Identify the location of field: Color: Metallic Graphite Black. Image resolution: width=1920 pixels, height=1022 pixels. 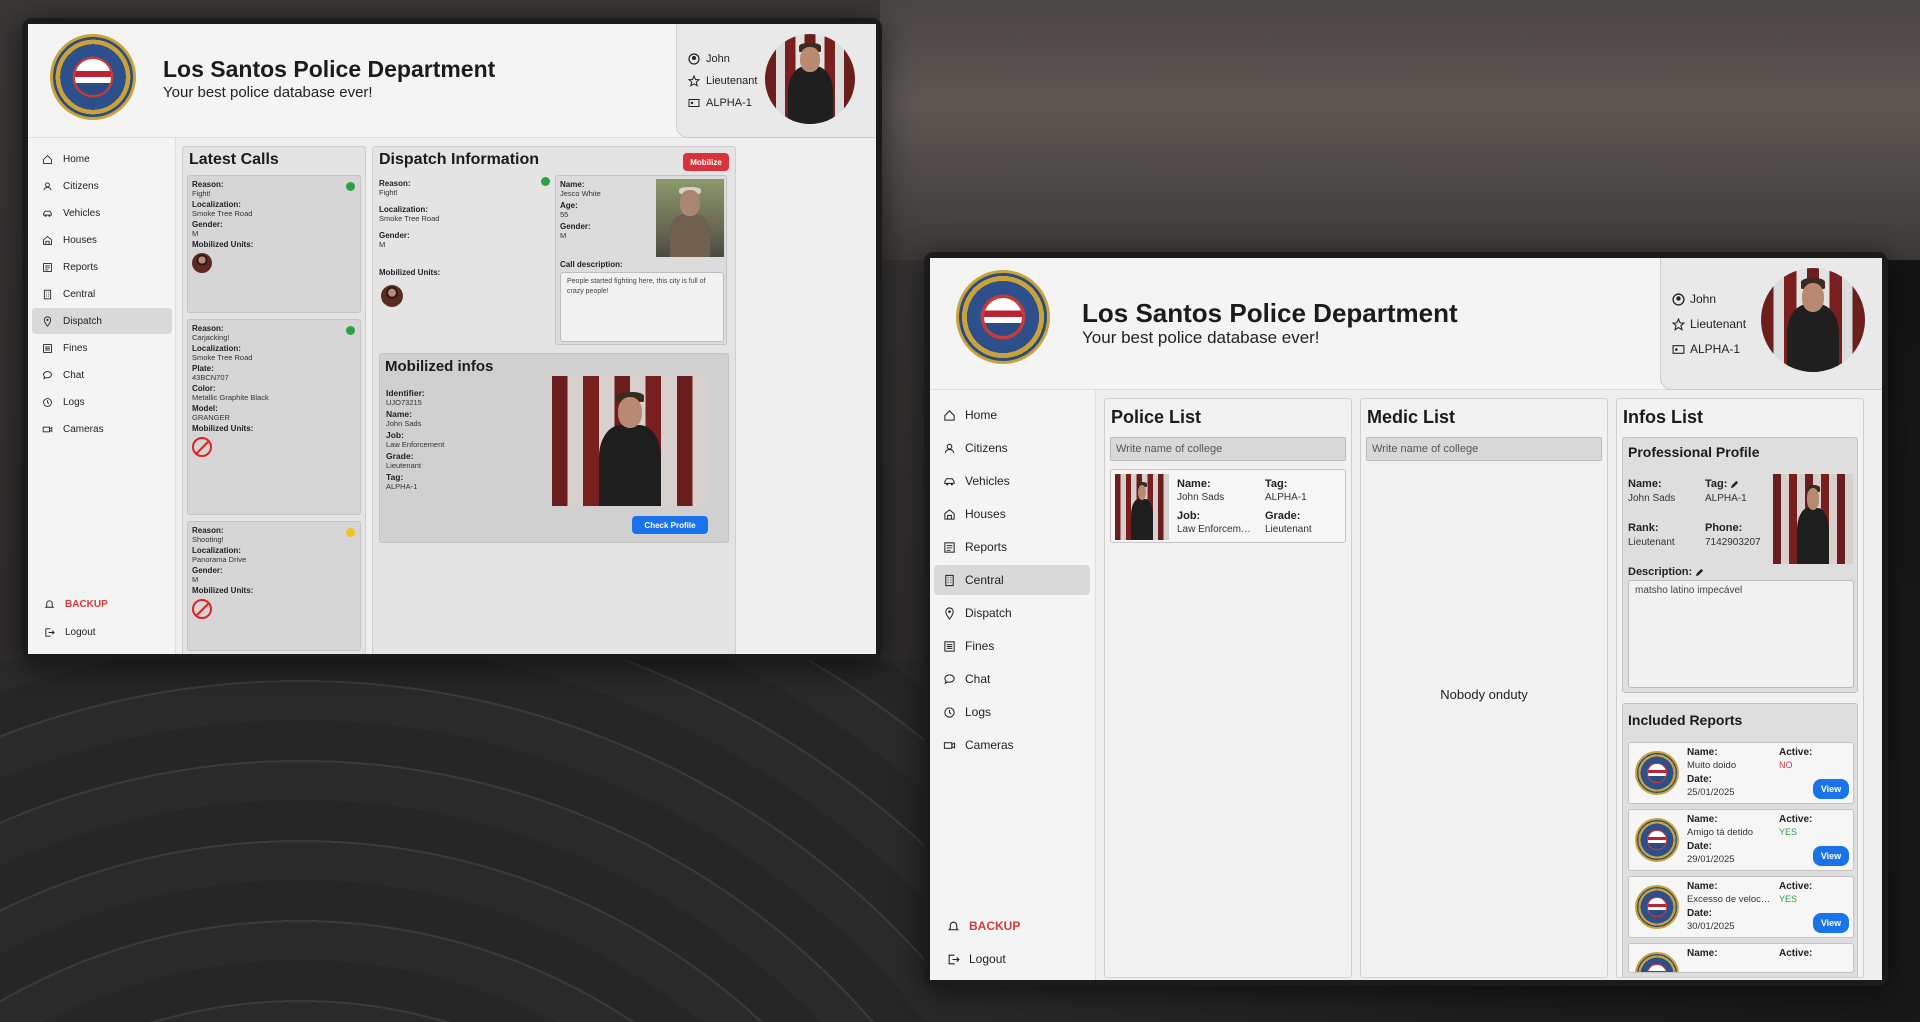
(230, 393).